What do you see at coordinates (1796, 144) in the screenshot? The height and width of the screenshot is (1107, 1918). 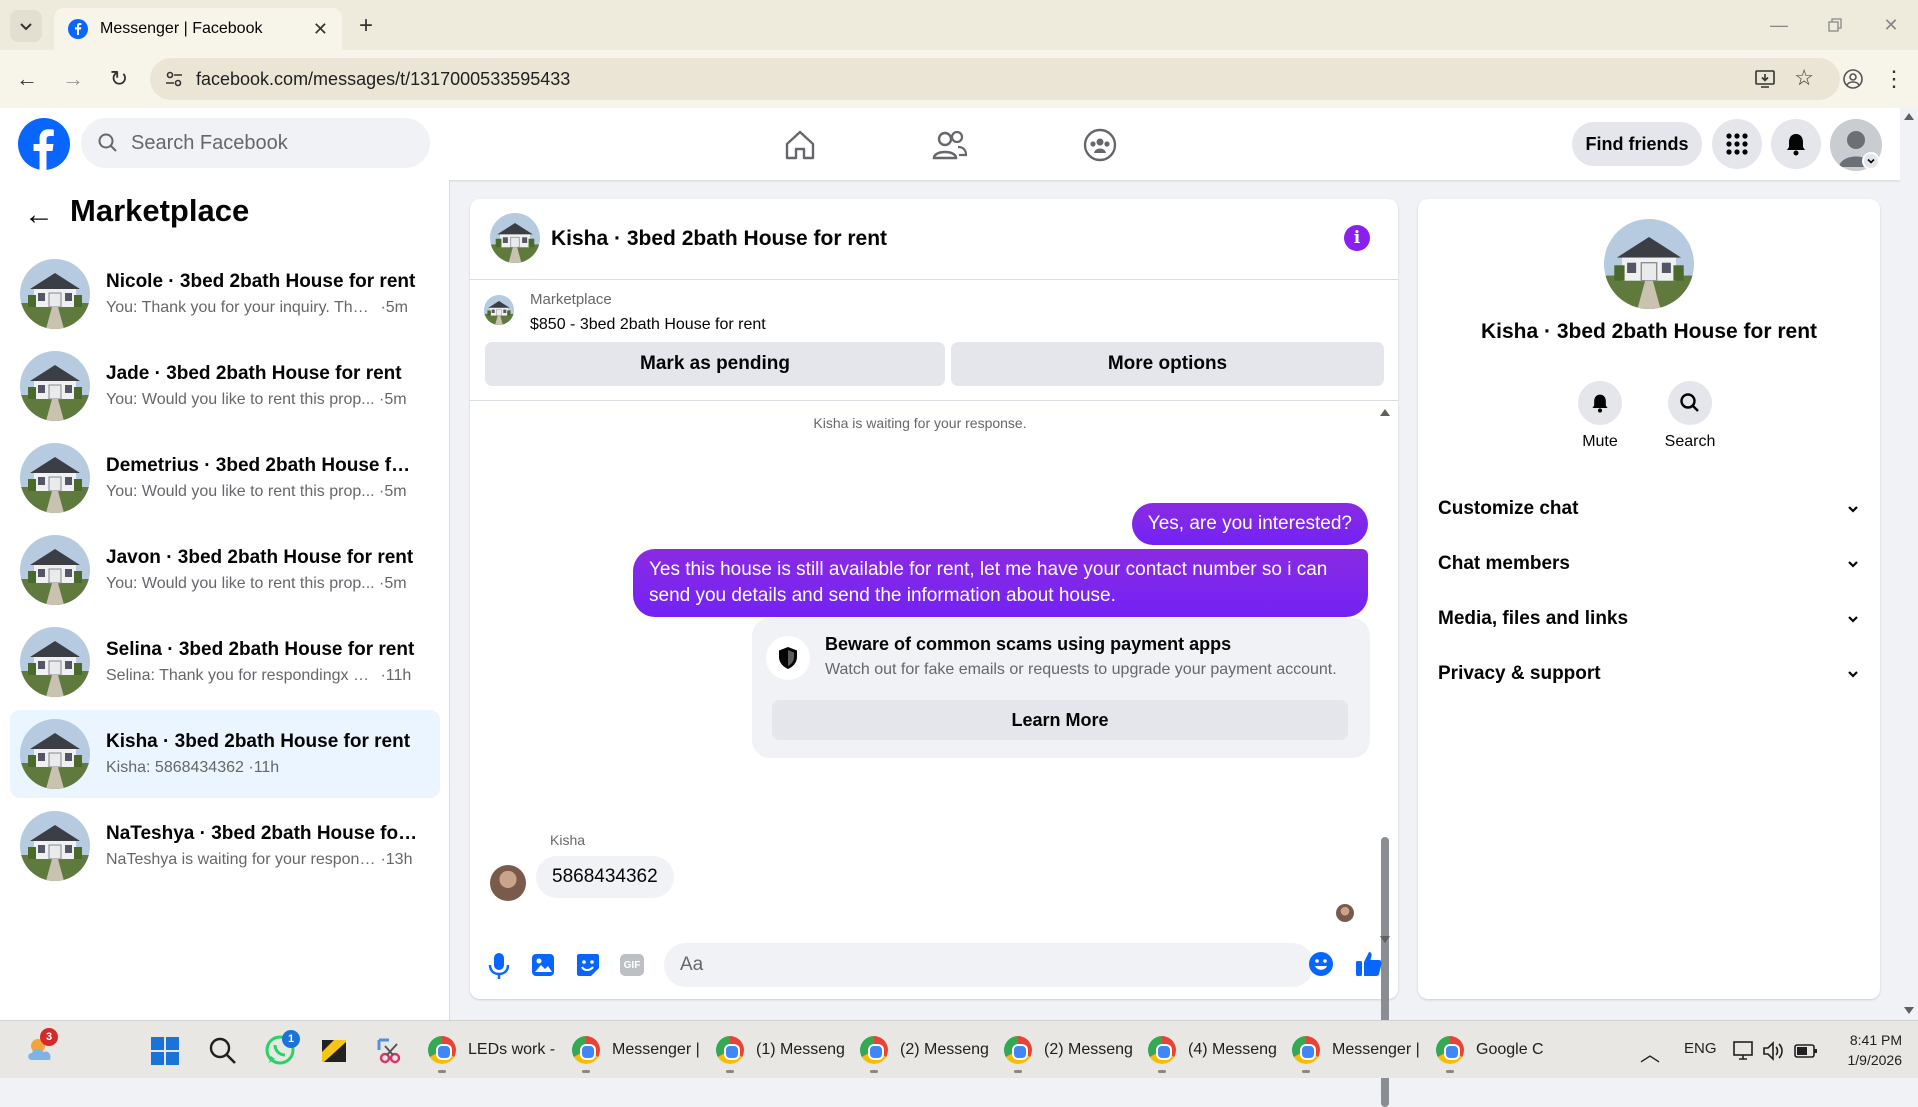 I see `notifications-bell-icon` at bounding box center [1796, 144].